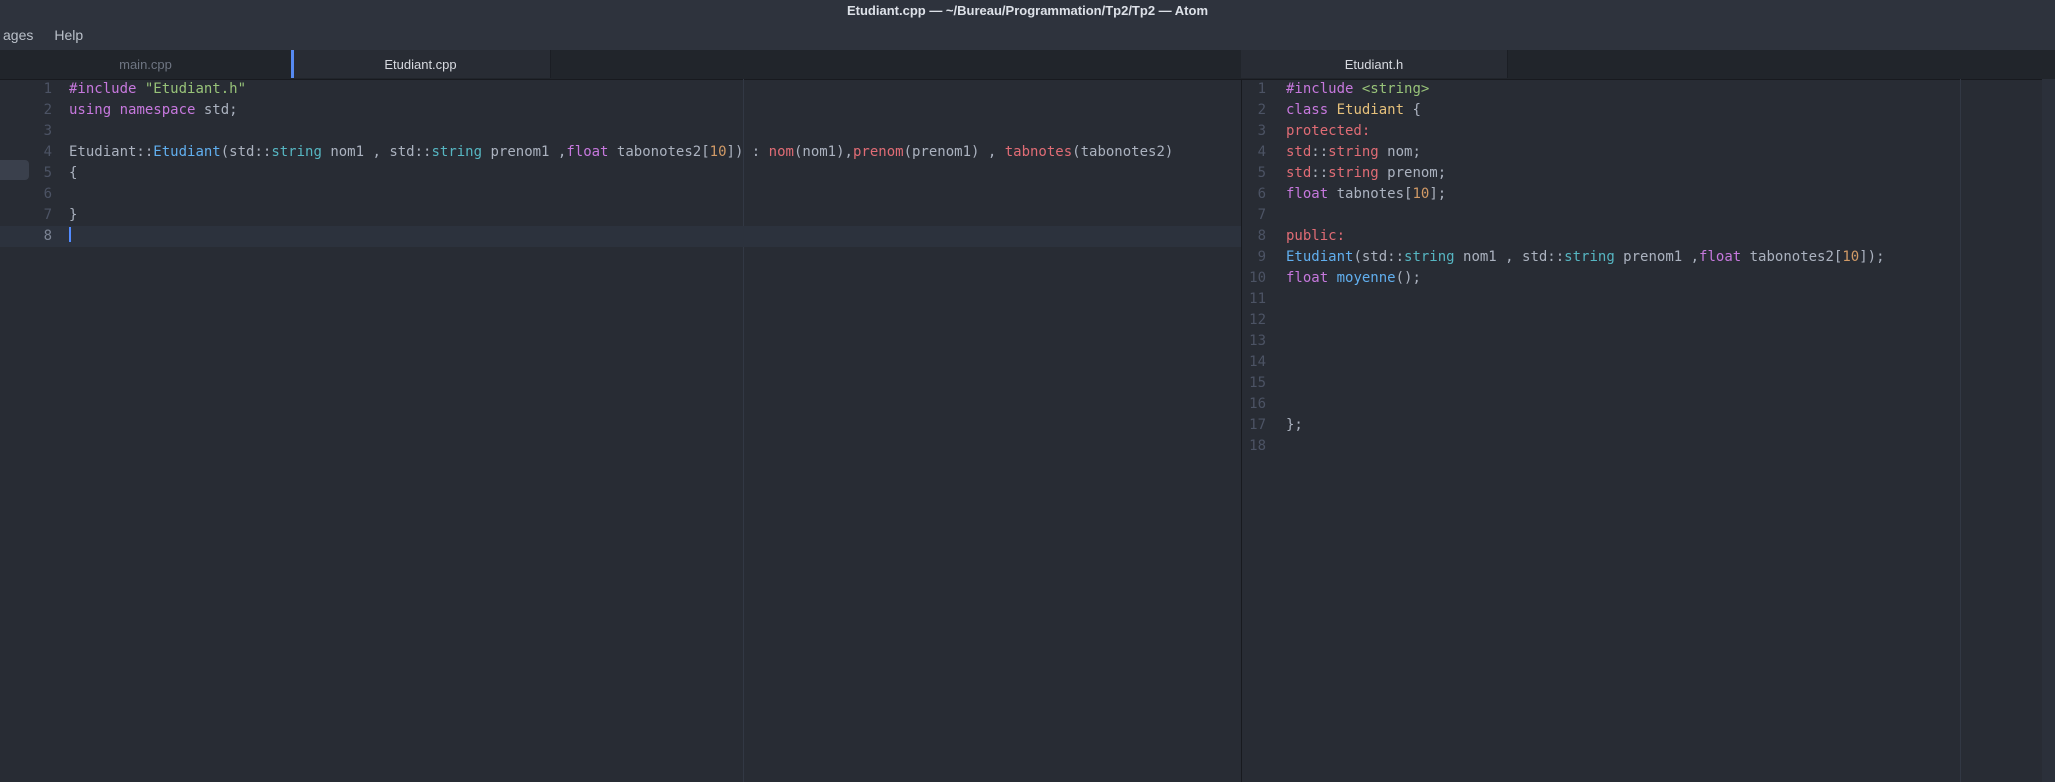 The height and width of the screenshot is (782, 2055). I want to click on code-text: public:, so click(1316, 236).